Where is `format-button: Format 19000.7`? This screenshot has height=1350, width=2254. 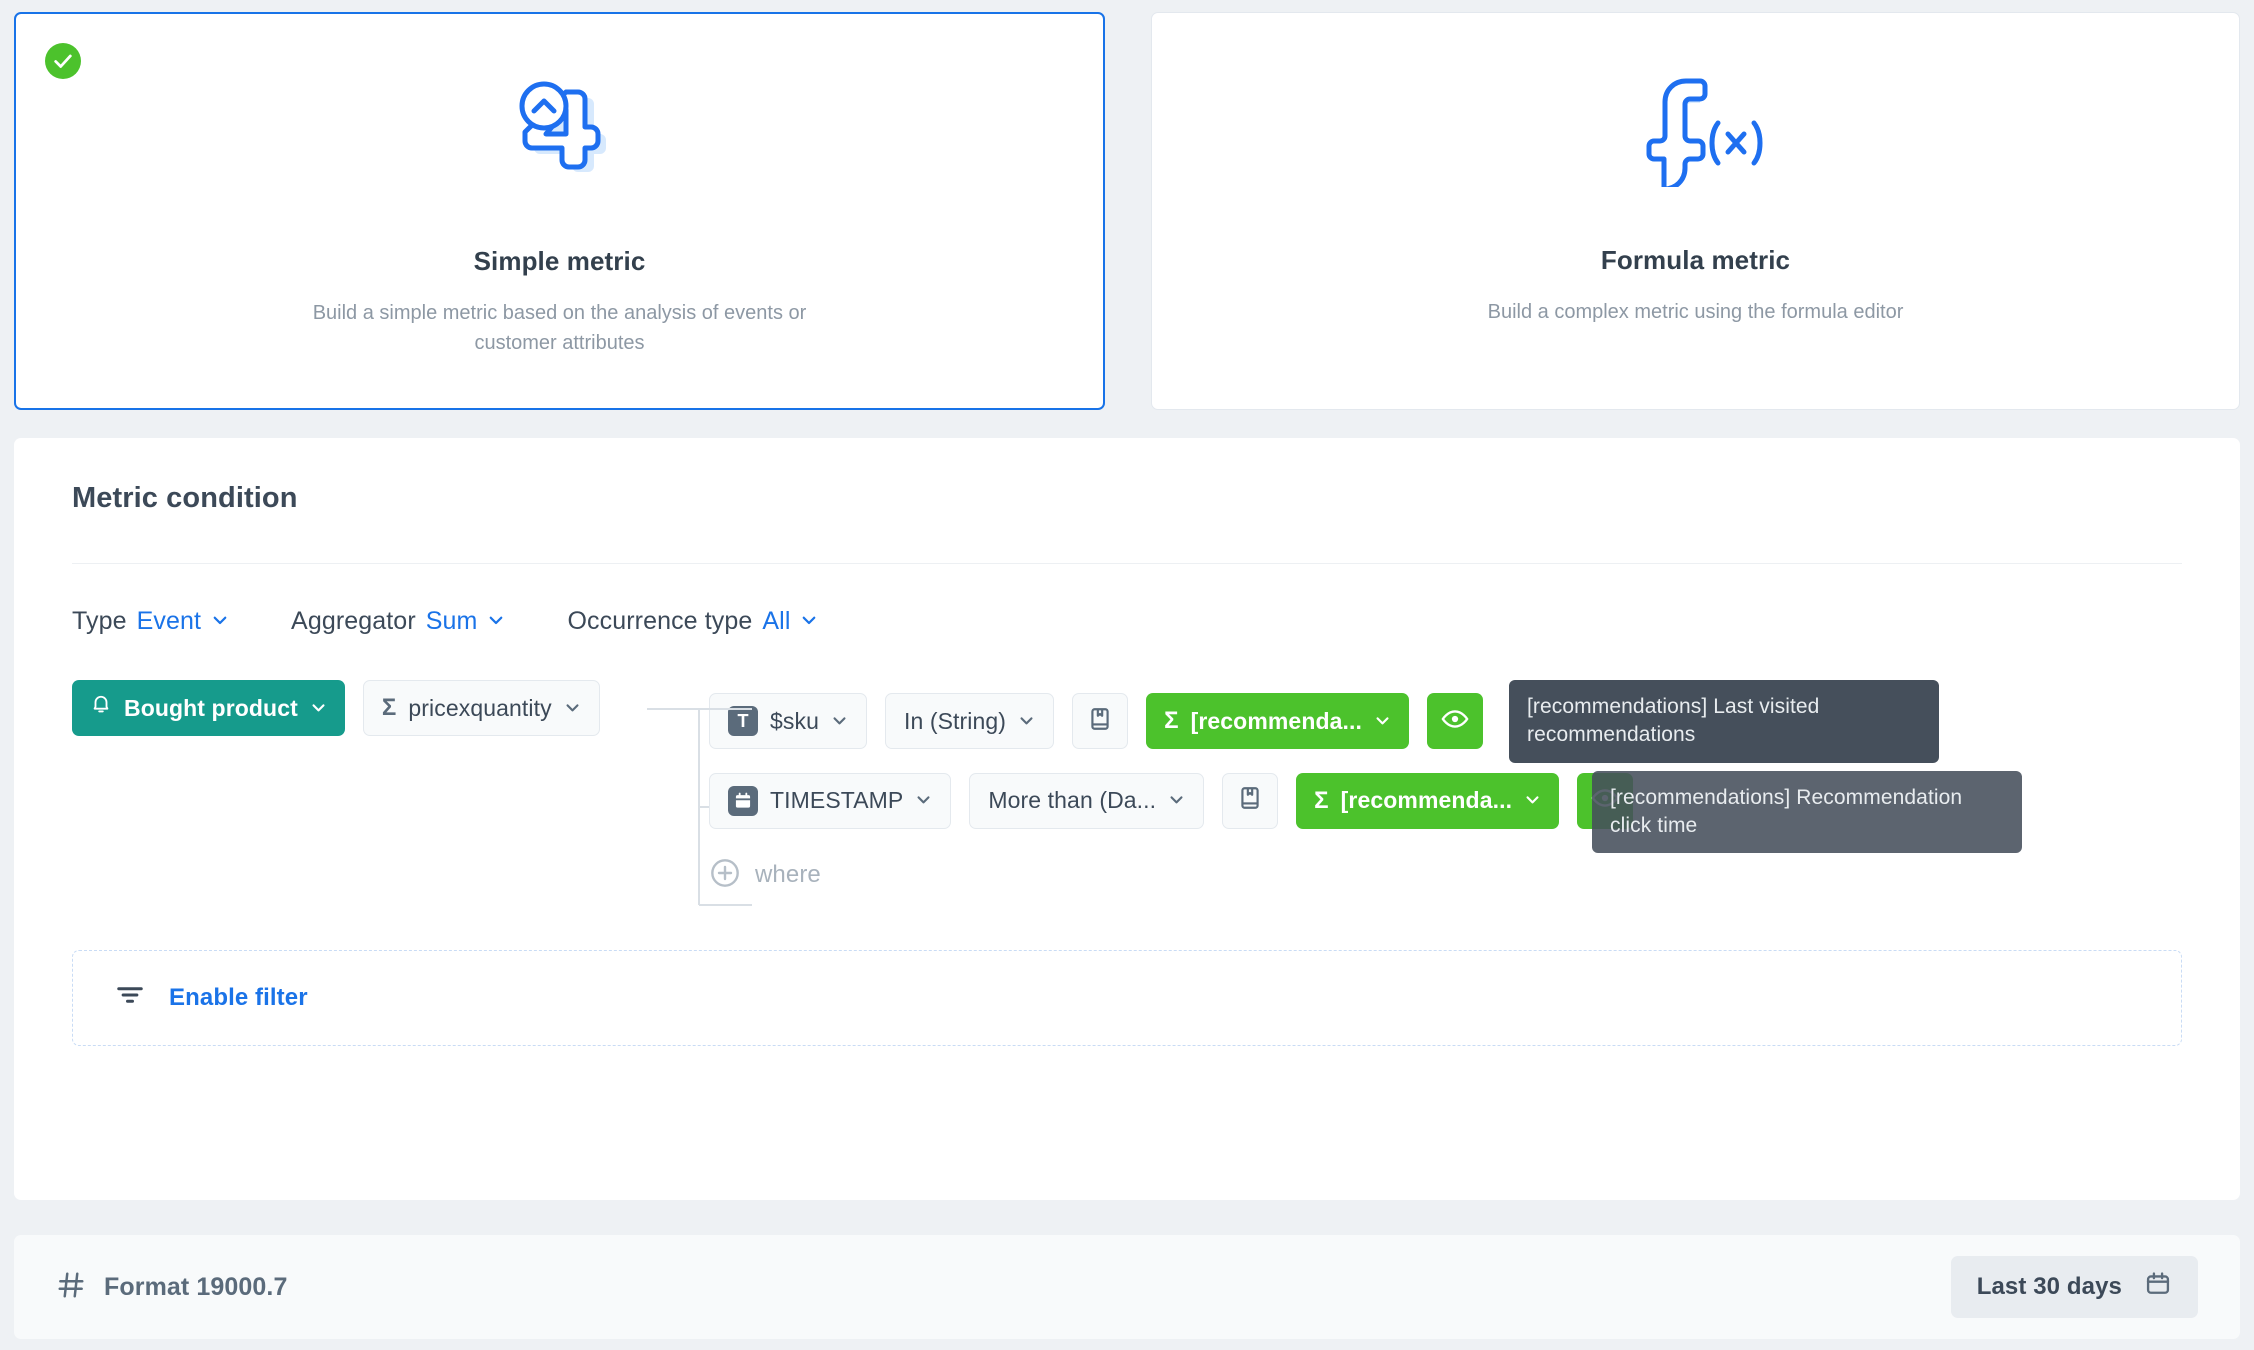
format-button: Format 19000.7 is located at coordinates (171, 1287).